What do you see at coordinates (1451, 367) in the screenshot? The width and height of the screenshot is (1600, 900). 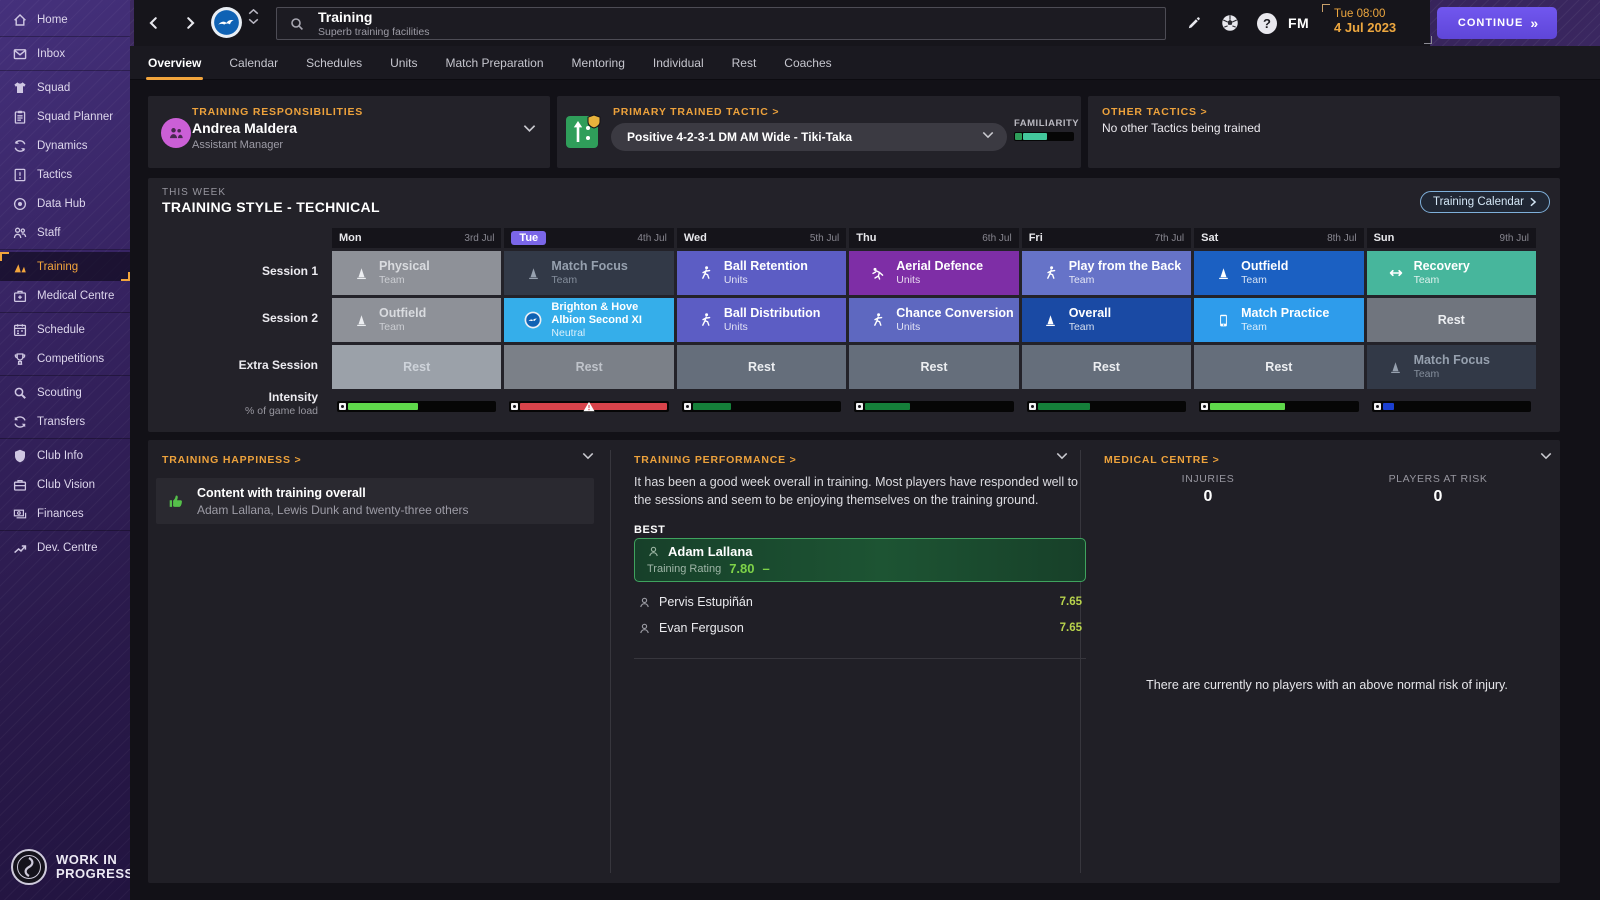 I see `session-cell-sun-extra: Match Focus Team` at bounding box center [1451, 367].